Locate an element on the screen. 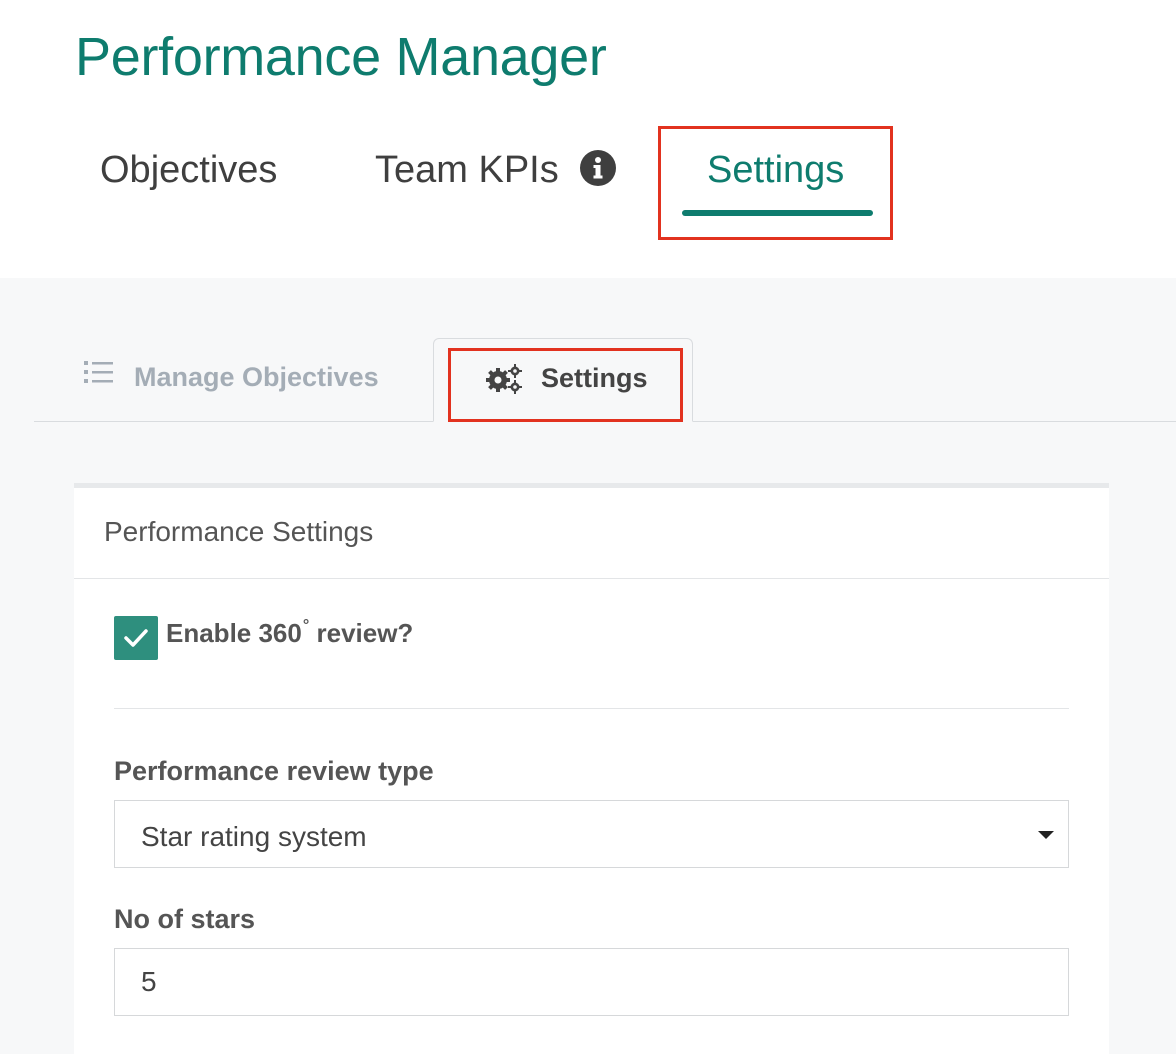 Image resolution: width=1176 pixels, height=1054 pixels. subtab-manage-objectives: Manage Objectives is located at coordinates (231, 377).